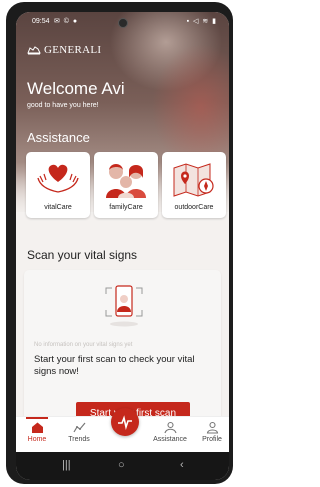 This screenshot has height=487, width=320. What do you see at coordinates (66, 21) in the screenshot?
I see `notification-icons: ✉ © ●` at bounding box center [66, 21].